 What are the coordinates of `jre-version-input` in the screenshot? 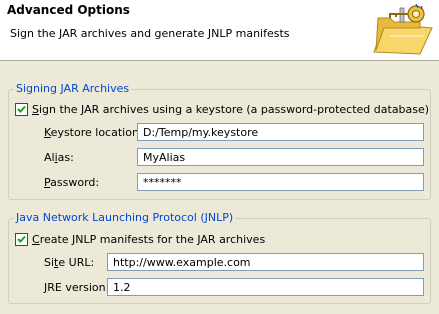 It's located at (265, 287).